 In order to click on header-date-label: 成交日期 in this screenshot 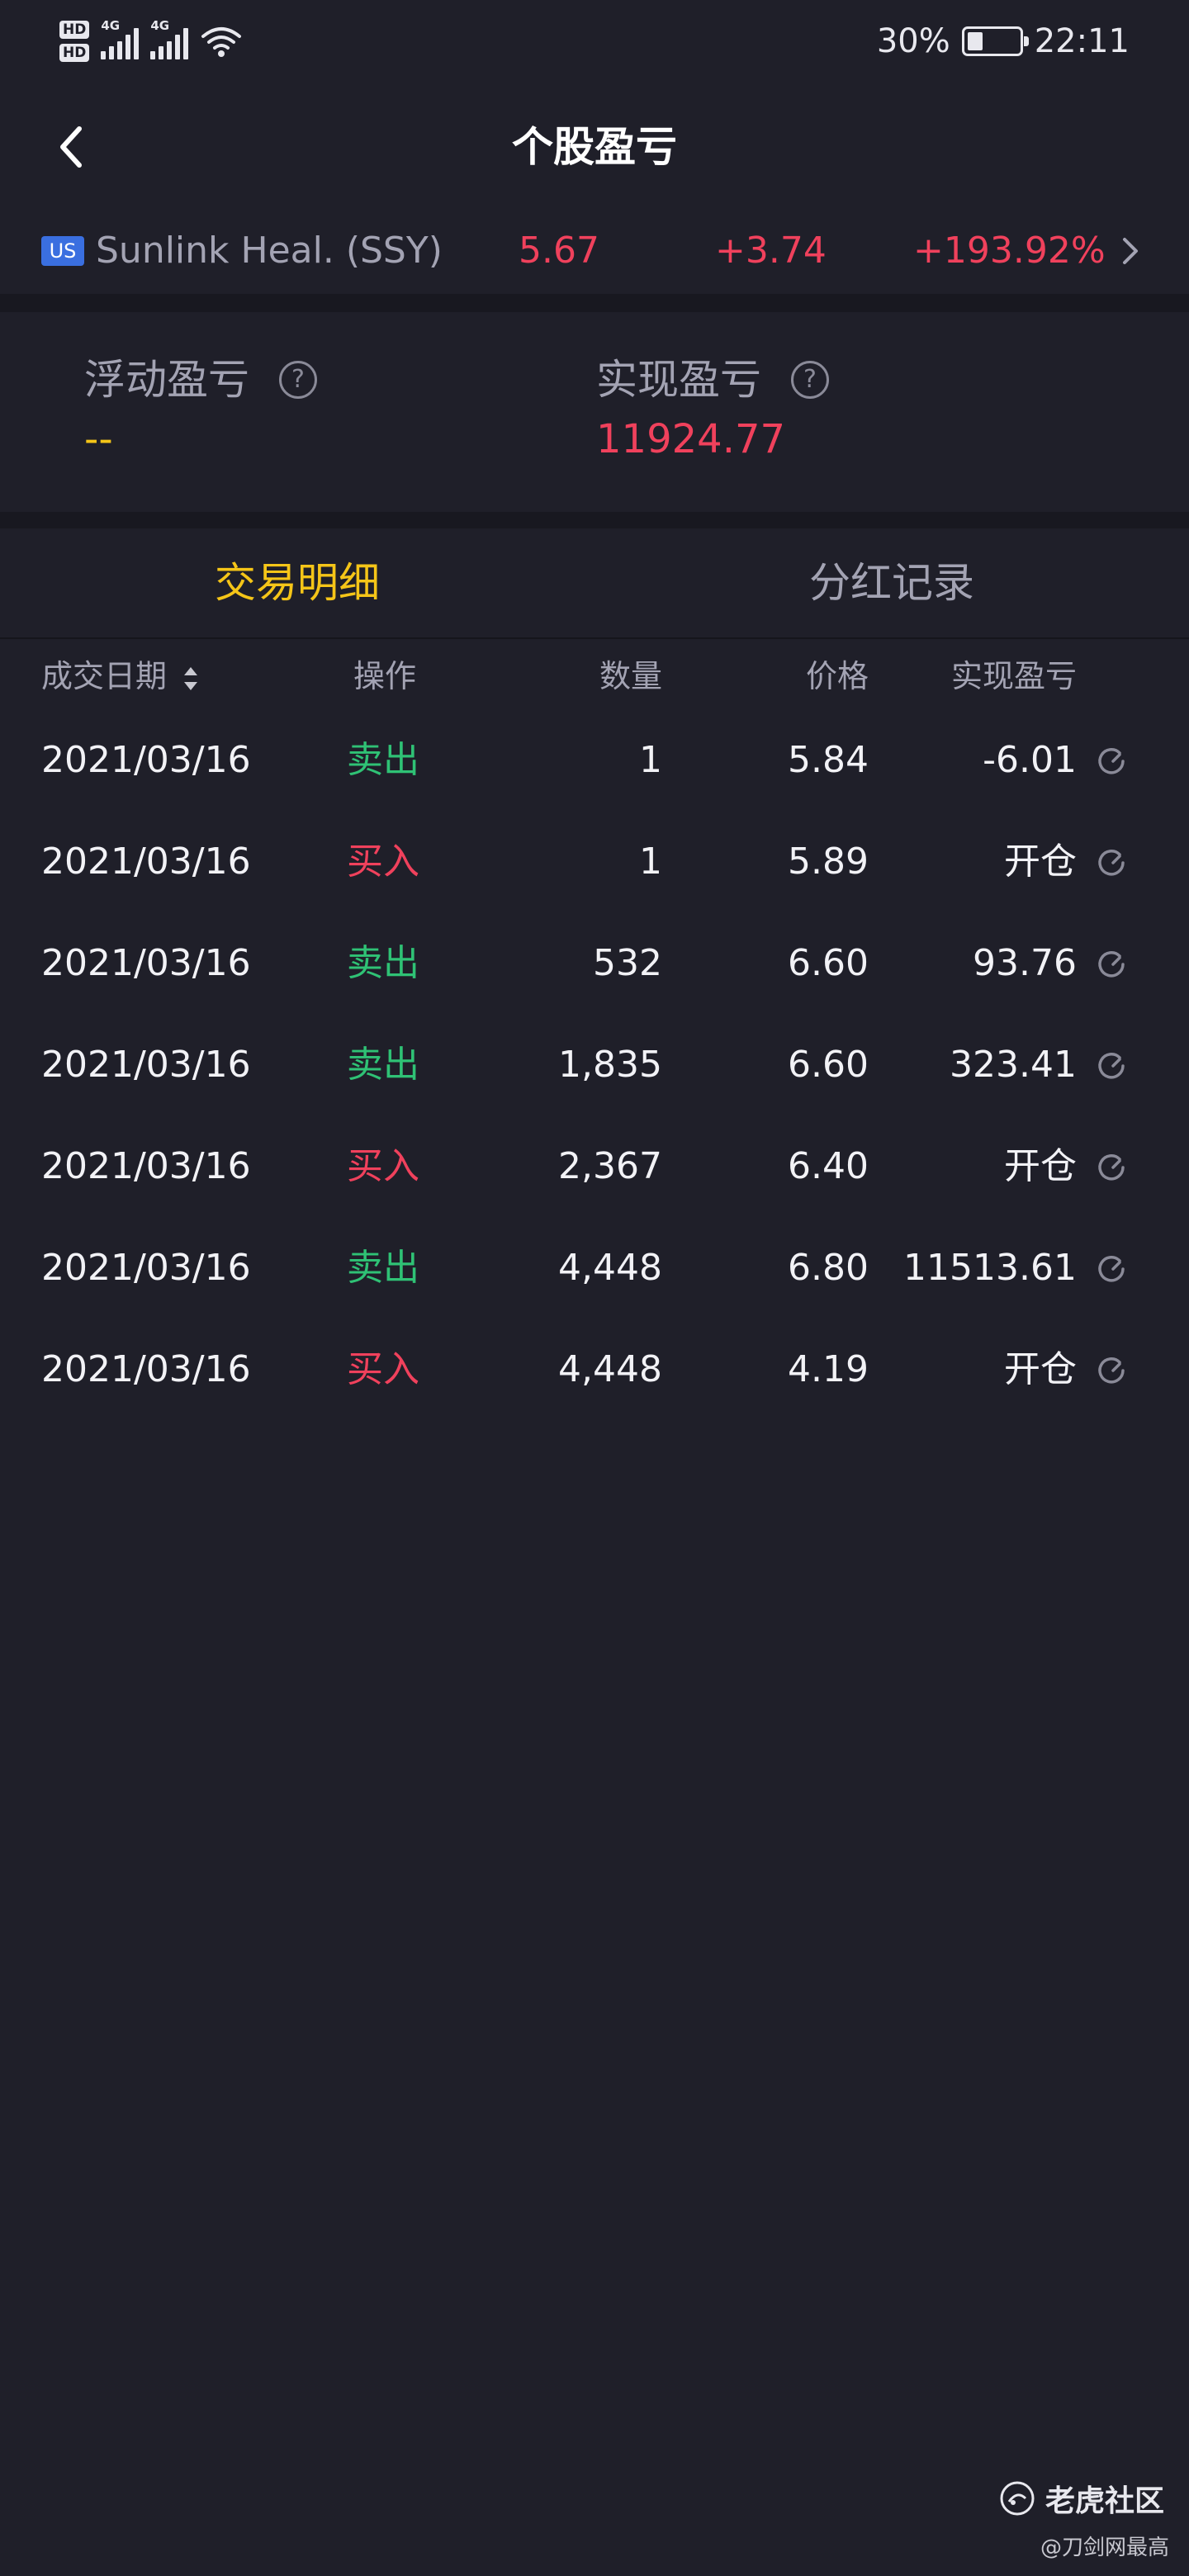, I will do `click(104, 676)`.